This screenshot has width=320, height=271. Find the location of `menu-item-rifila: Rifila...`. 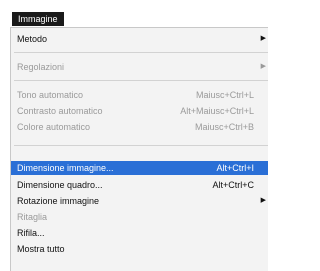

menu-item-rifila: Rifila... is located at coordinates (139, 233).